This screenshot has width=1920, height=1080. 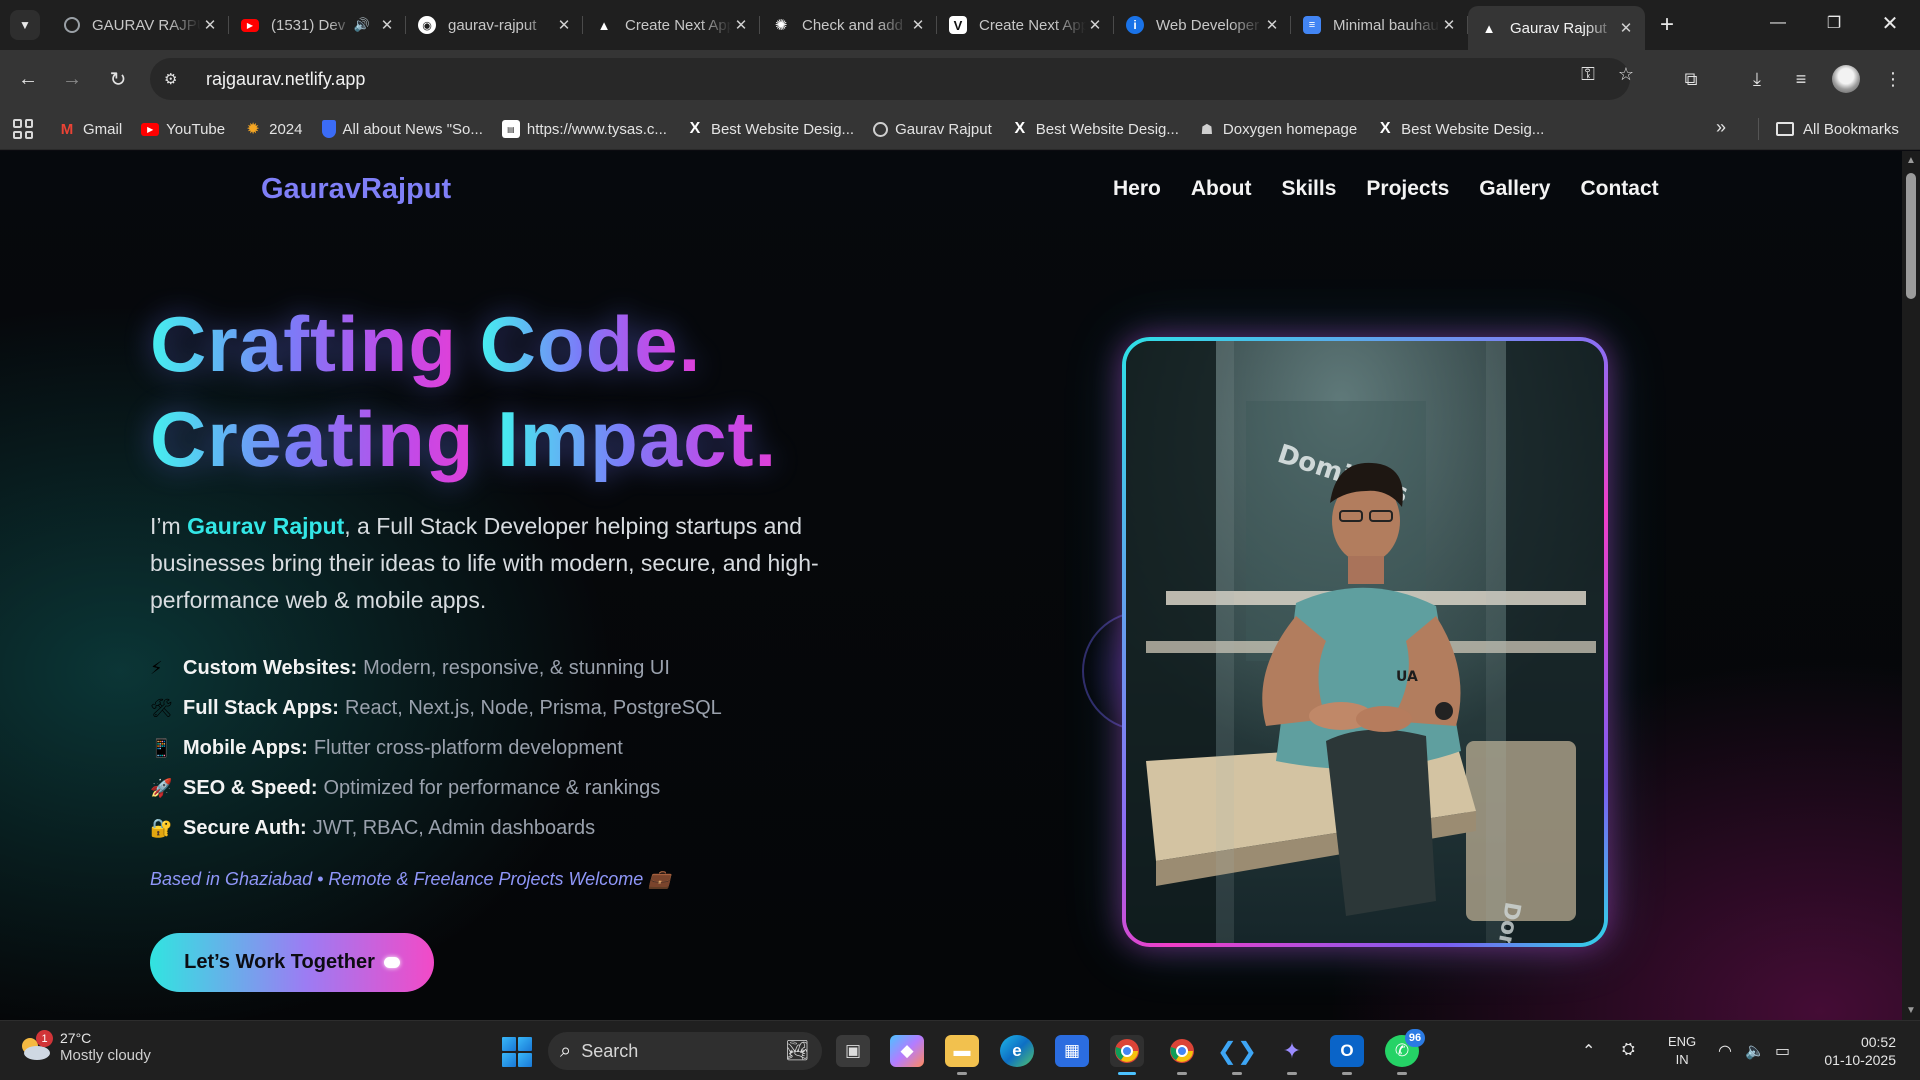 I want to click on tab-gaurav-rajput-active: ▲ Gaurav Rajput ✕, so click(x=1556, y=28).